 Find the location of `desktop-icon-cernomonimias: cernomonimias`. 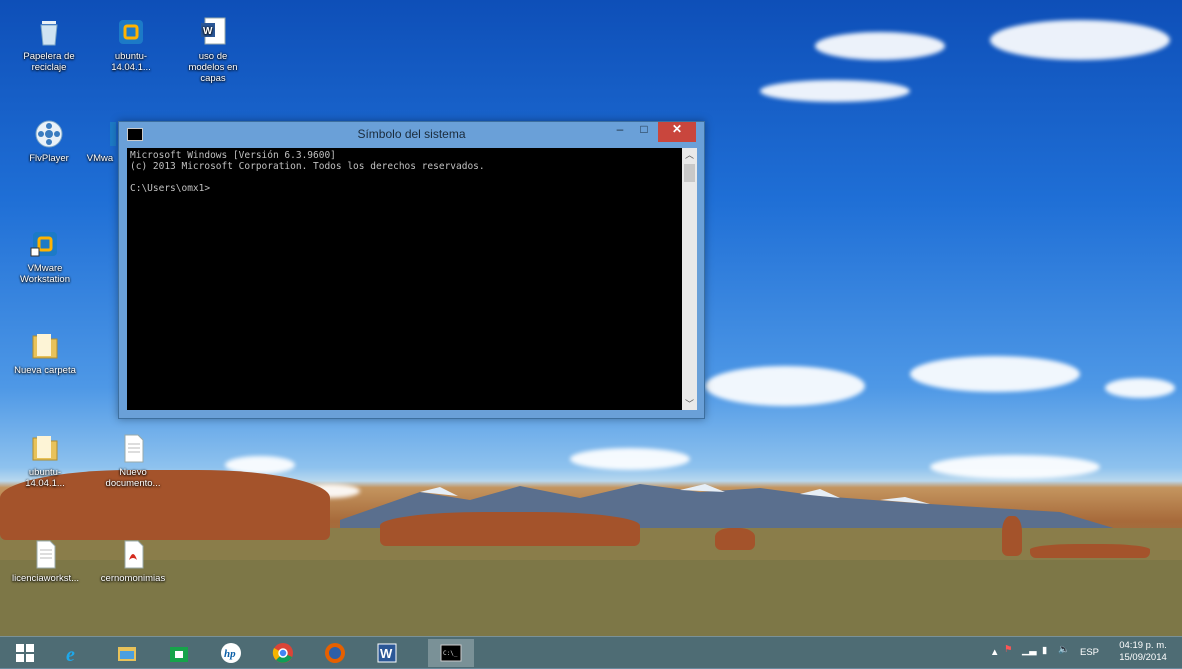

desktop-icon-cernomonimias: cernomonimias is located at coordinates (133, 561).